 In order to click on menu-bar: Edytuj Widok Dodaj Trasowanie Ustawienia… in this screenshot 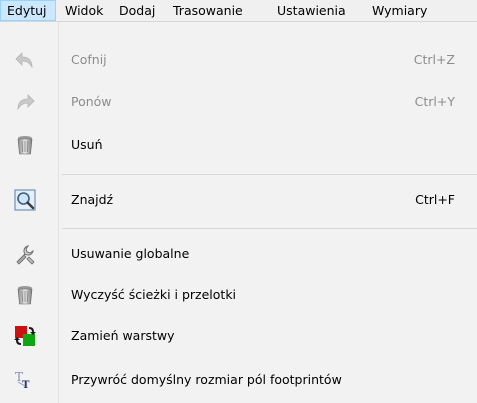, I will do `click(238, 11)`.